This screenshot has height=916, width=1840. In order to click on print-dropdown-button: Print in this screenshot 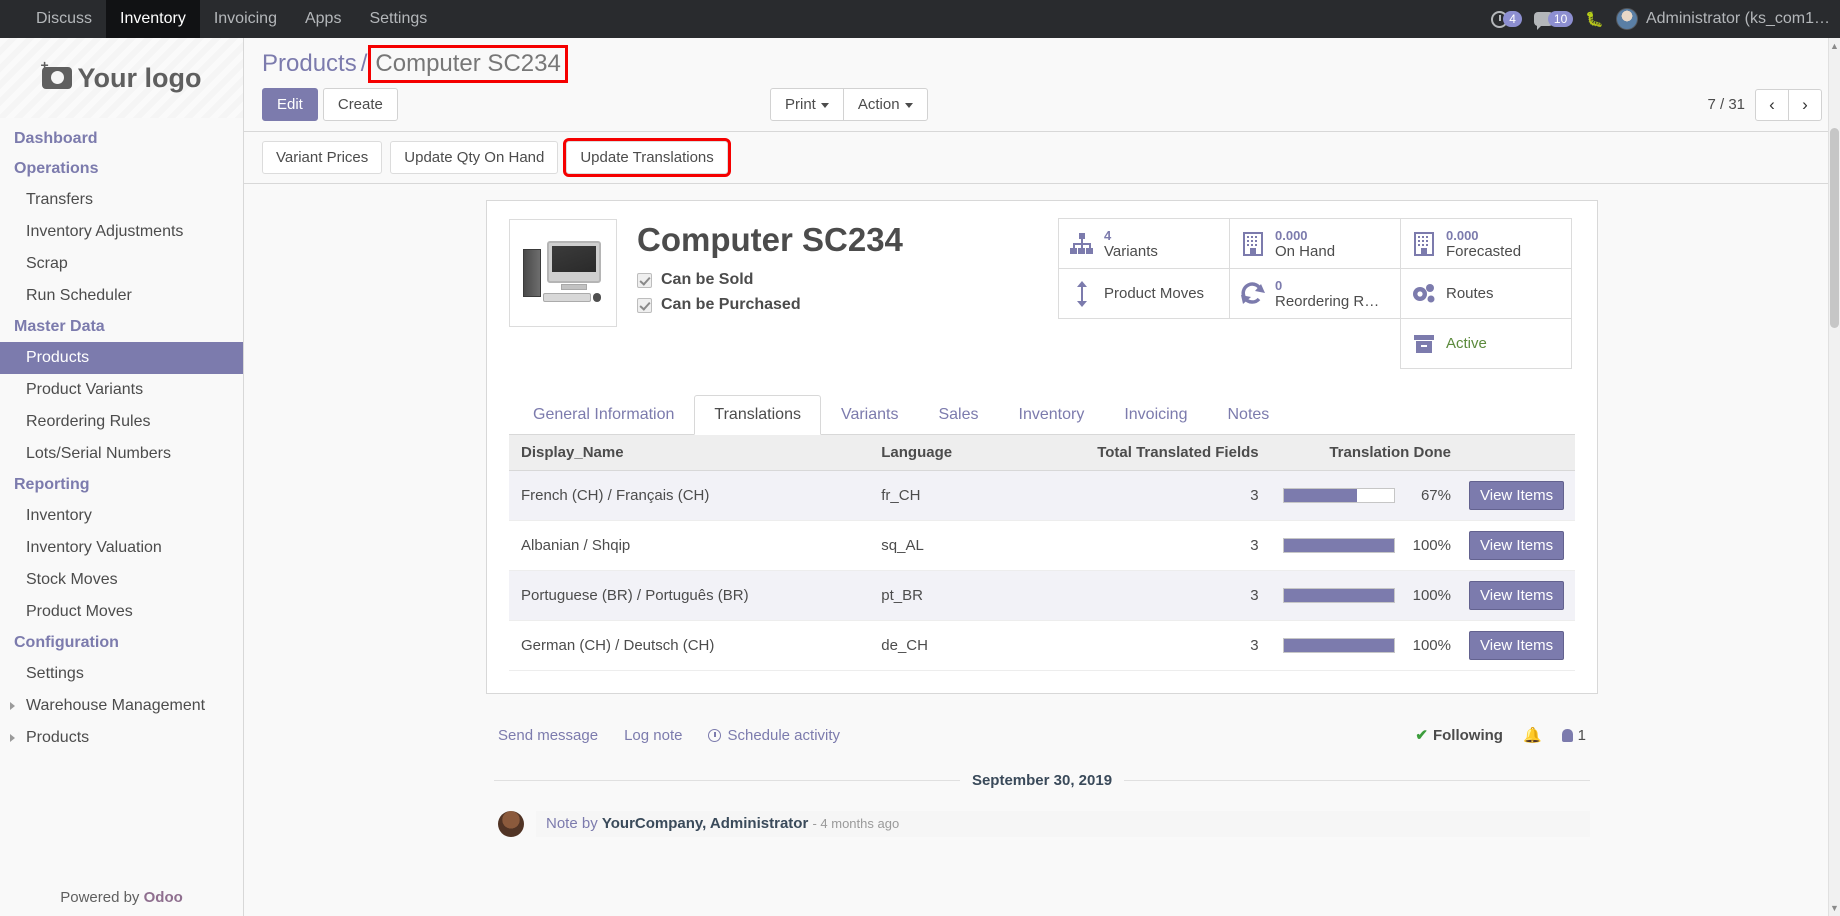, I will do `click(807, 104)`.